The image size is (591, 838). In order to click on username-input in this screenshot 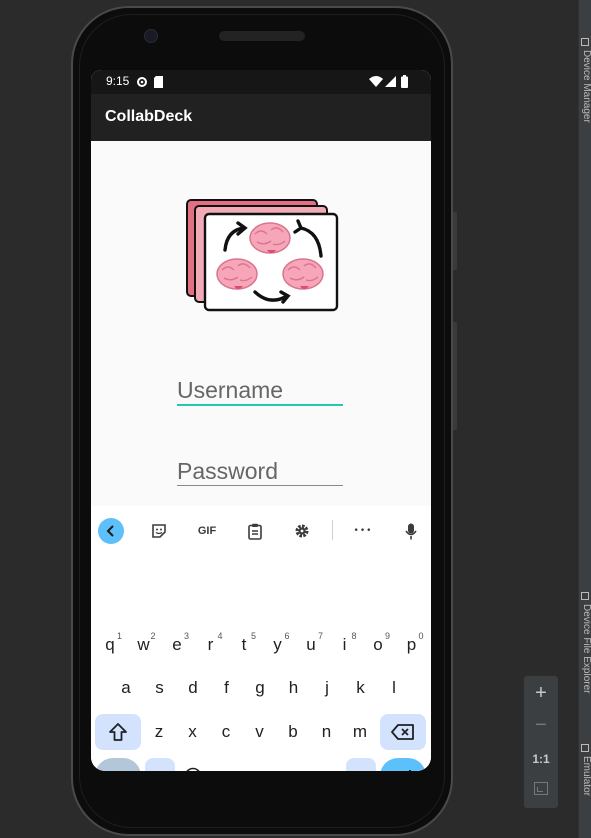, I will do `click(260, 390)`.